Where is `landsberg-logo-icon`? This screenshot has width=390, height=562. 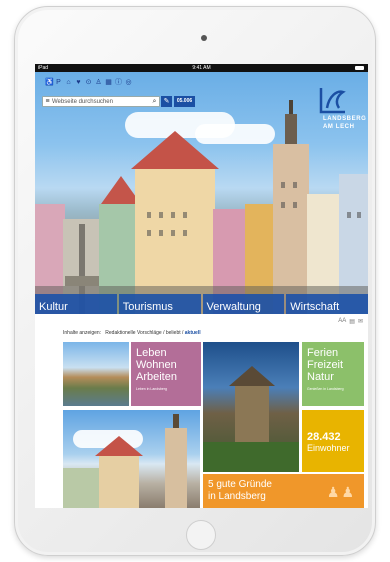
landsberg-logo-icon is located at coordinates (332, 101).